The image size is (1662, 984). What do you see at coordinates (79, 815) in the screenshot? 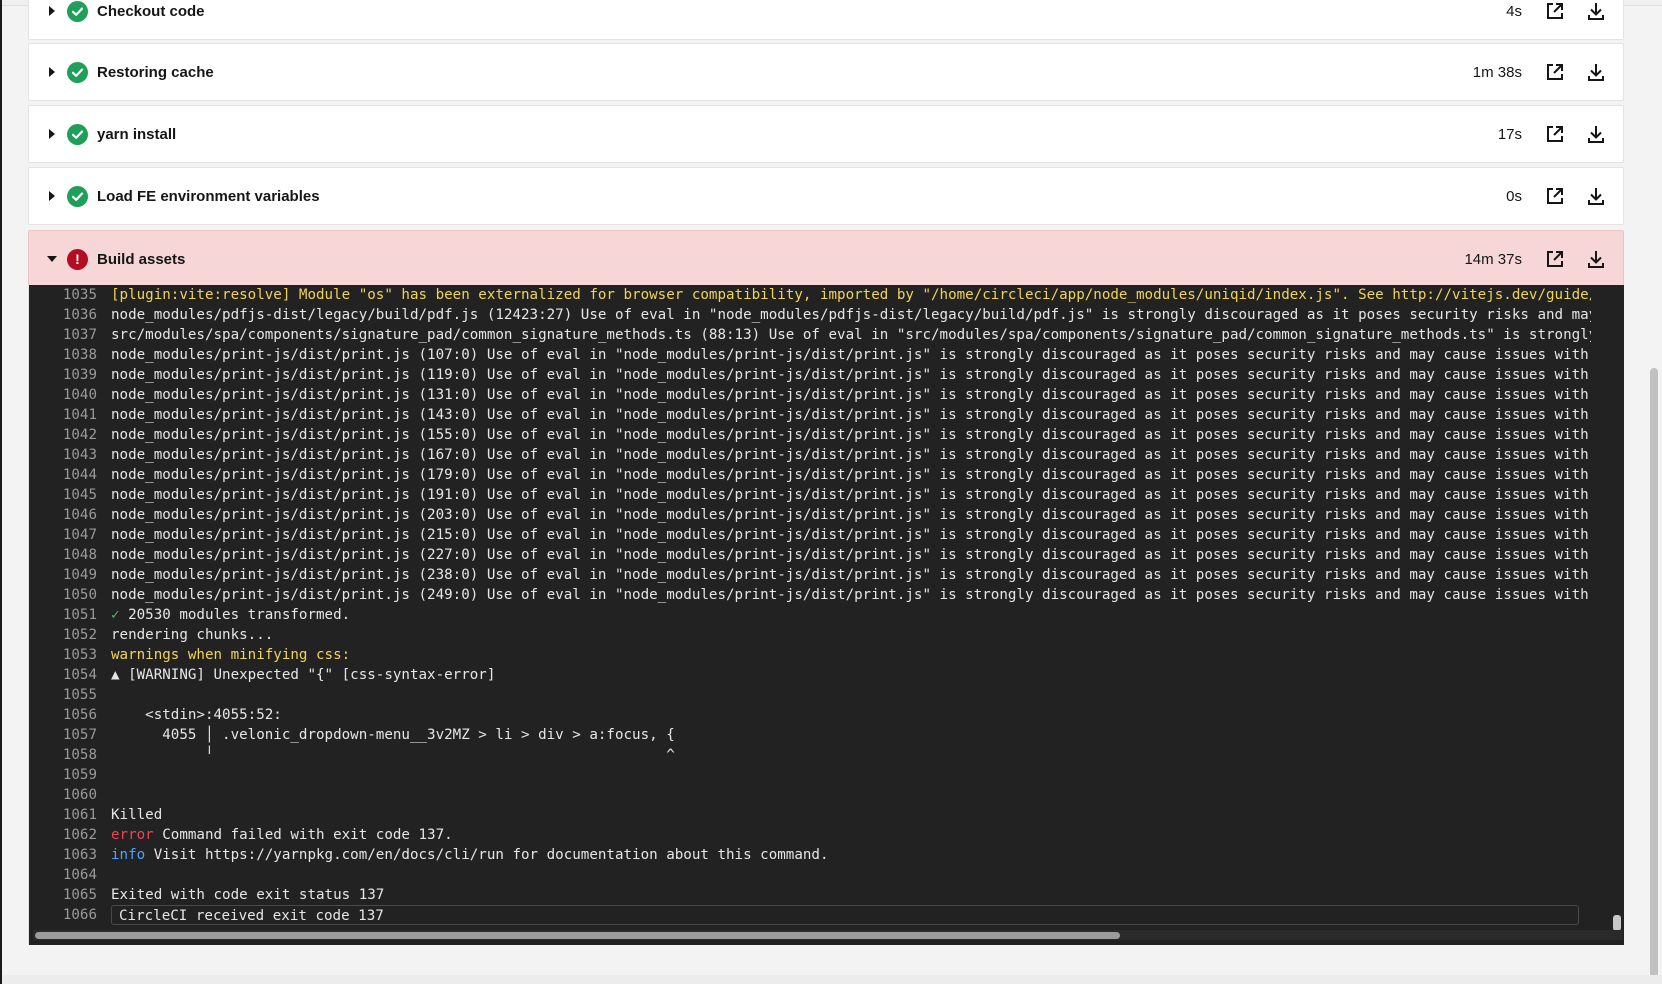
I see `log-line-number: 1061` at bounding box center [79, 815].